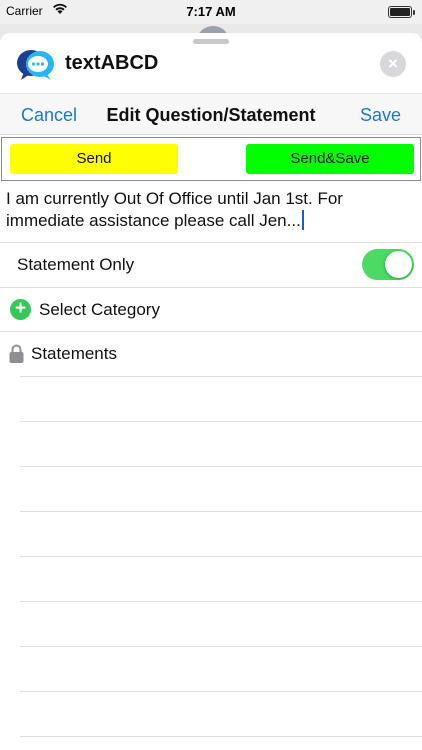  Describe the element at coordinates (211, 309) in the screenshot. I see `select-category-row: + Select Category` at that location.